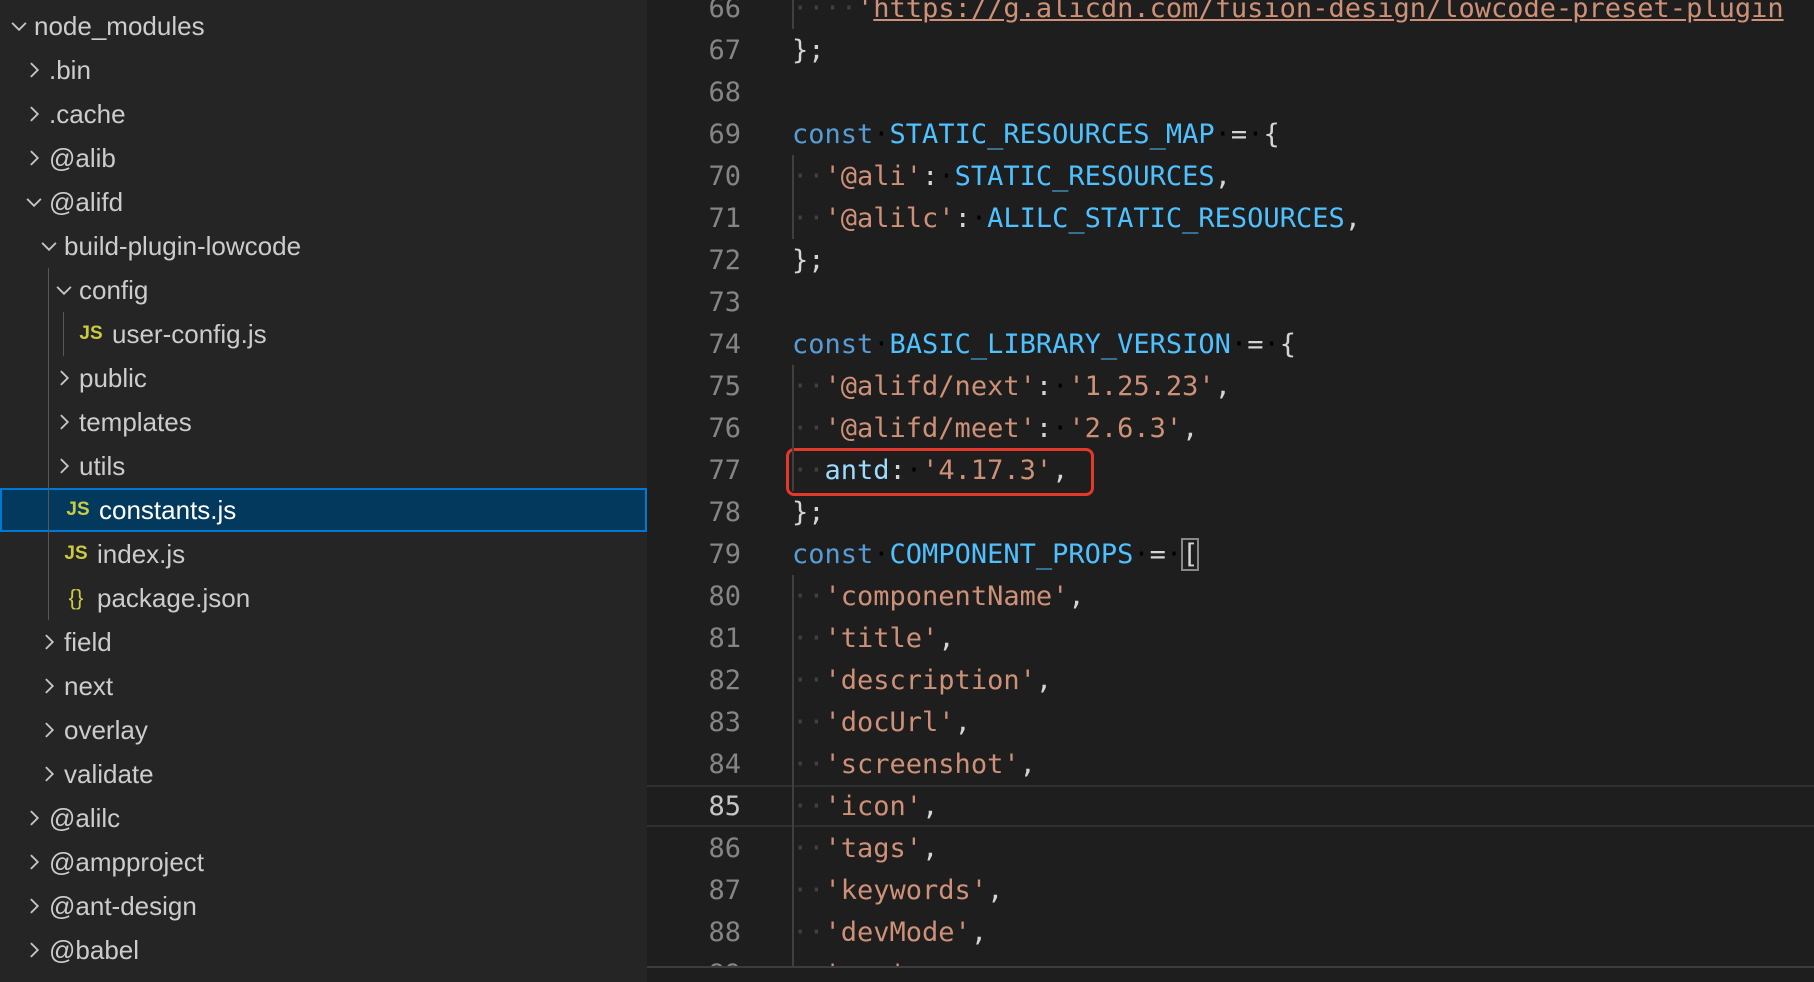 Image resolution: width=1814 pixels, height=982 pixels. What do you see at coordinates (1230, 218) in the screenshot?
I see `code-line-71: 71 ·· '@alilc': · ALILC_STATIC_RESOURCES,` at bounding box center [1230, 218].